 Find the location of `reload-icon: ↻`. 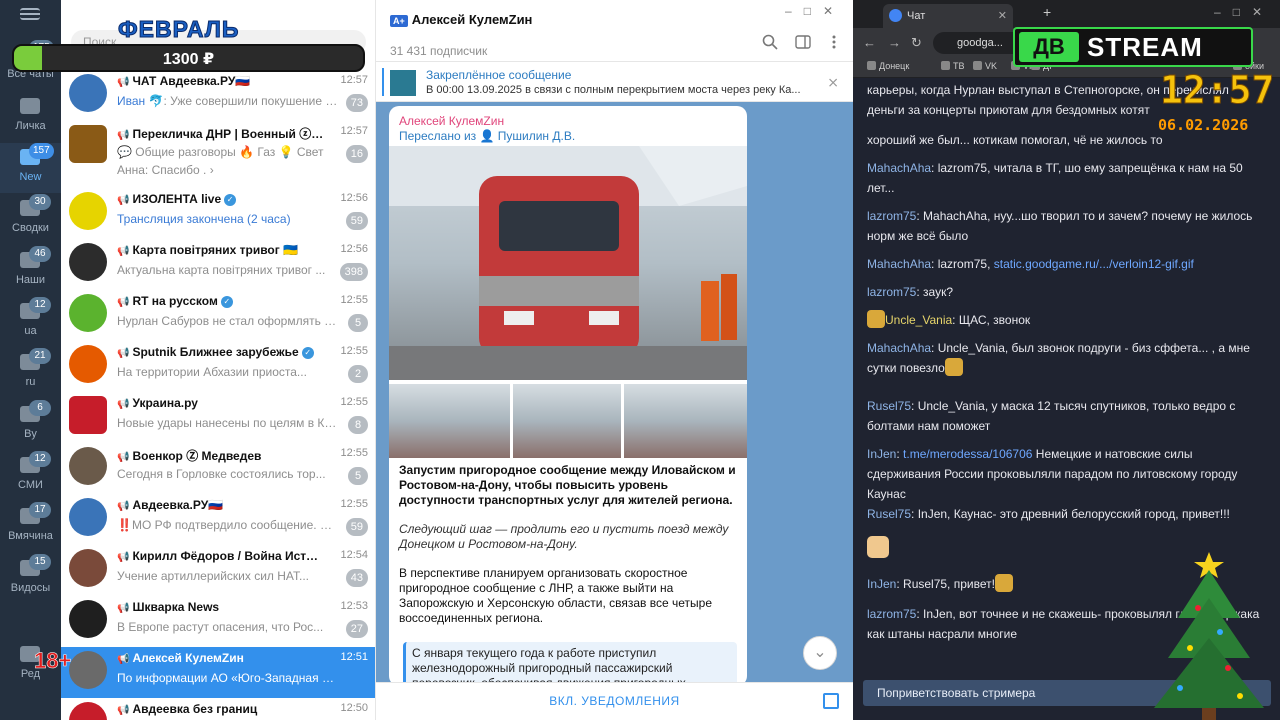

reload-icon: ↻ is located at coordinates (916, 43).